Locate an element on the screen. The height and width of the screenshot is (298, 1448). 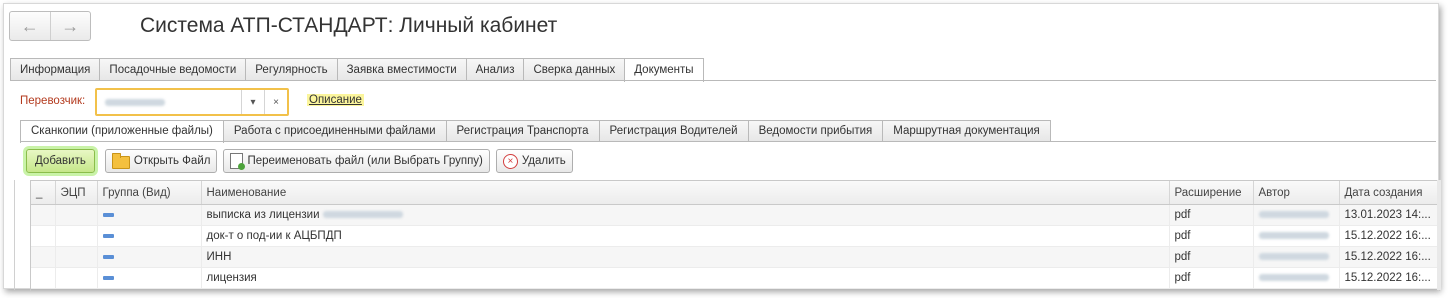
cell-name: лицензия is located at coordinates (685, 278).